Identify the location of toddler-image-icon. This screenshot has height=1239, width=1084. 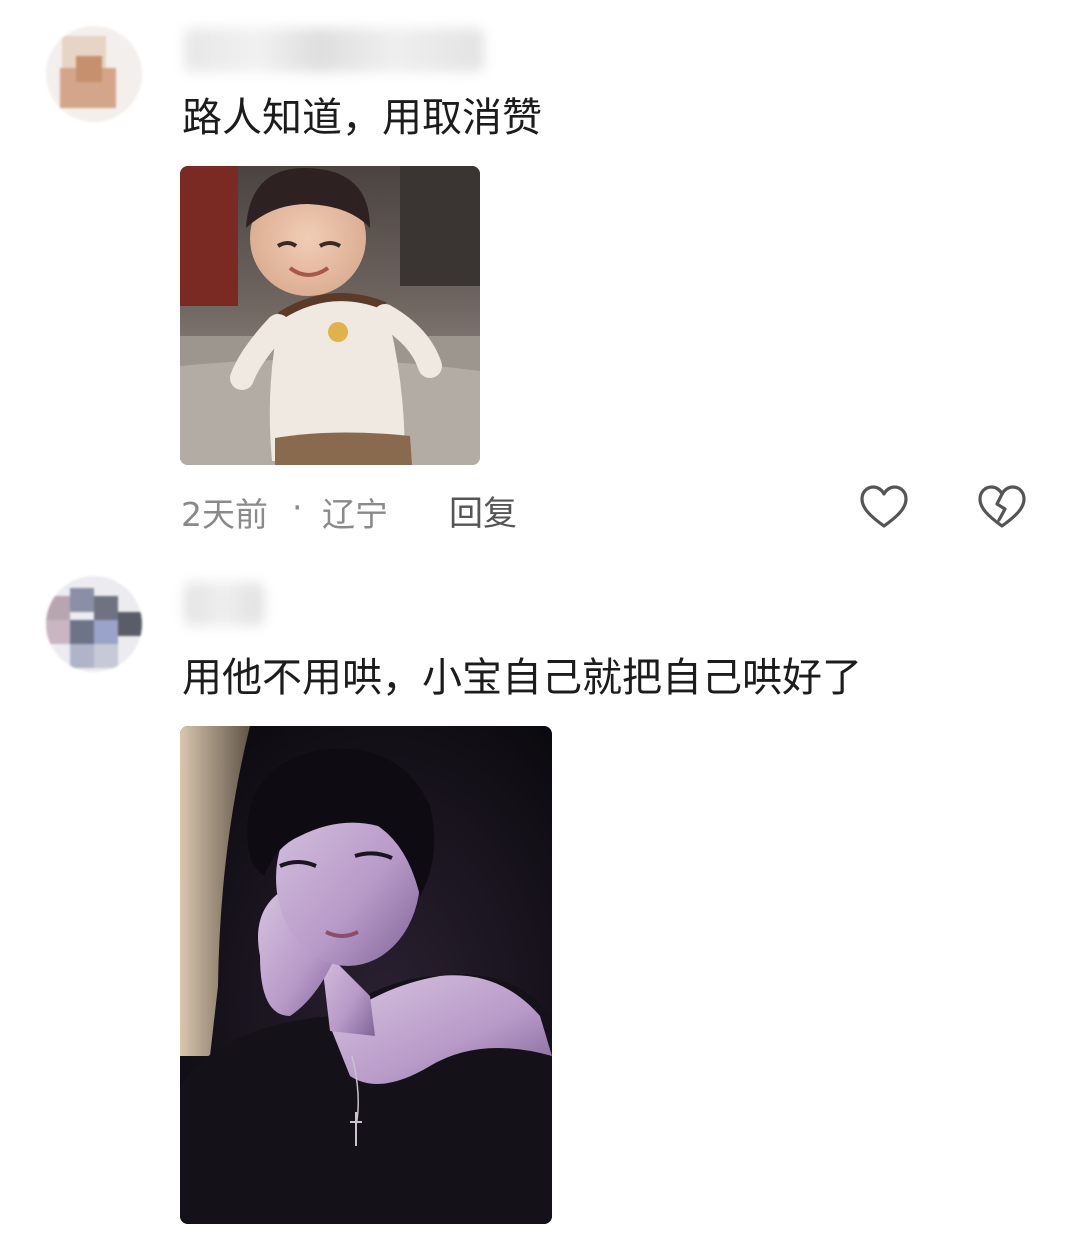
(330, 315).